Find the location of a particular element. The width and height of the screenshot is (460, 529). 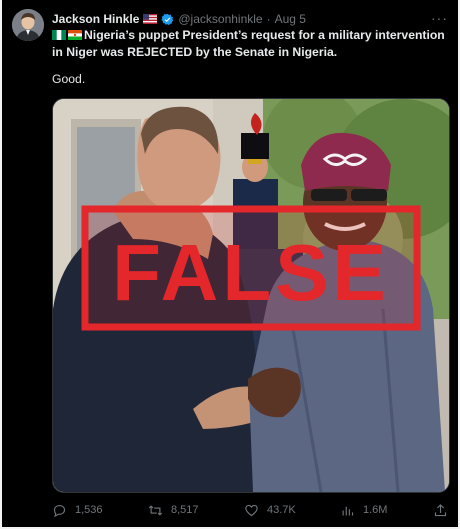

heart-icon is located at coordinates (251, 510).